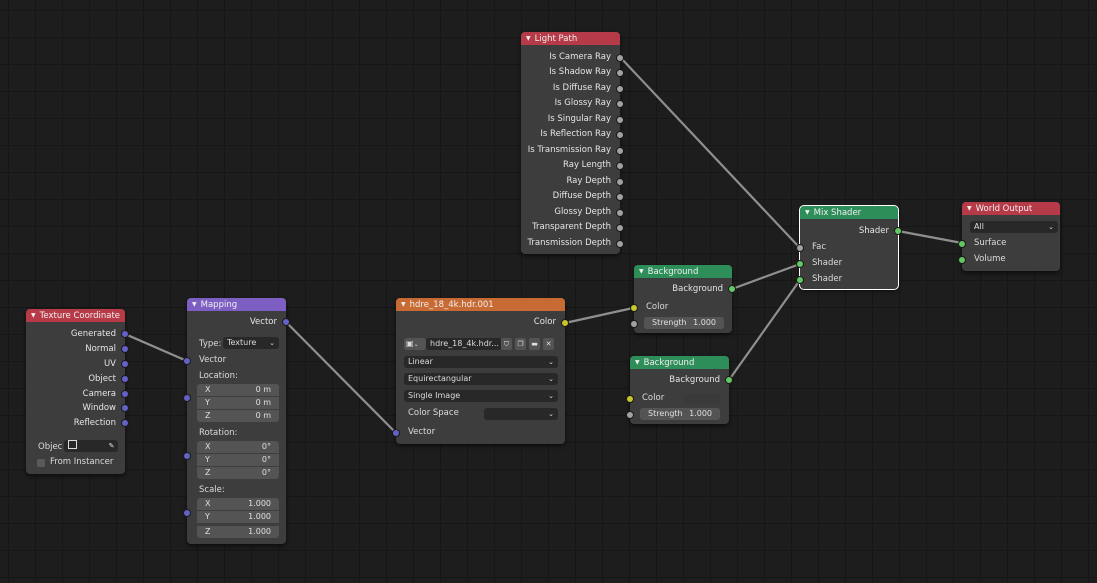 Image resolution: width=1097 pixels, height=583 pixels. Describe the element at coordinates (620, 104) in the screenshot. I see `socket-is-glossy-ray` at that location.